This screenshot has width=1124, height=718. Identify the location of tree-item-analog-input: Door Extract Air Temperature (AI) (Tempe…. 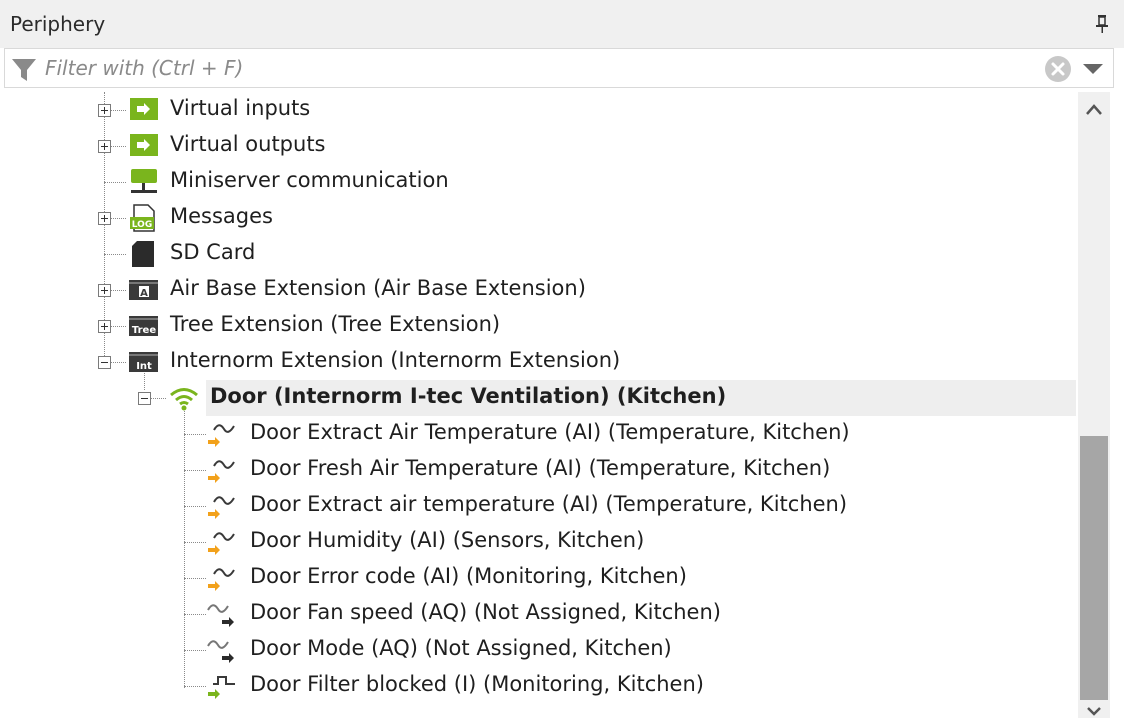
(556, 434).